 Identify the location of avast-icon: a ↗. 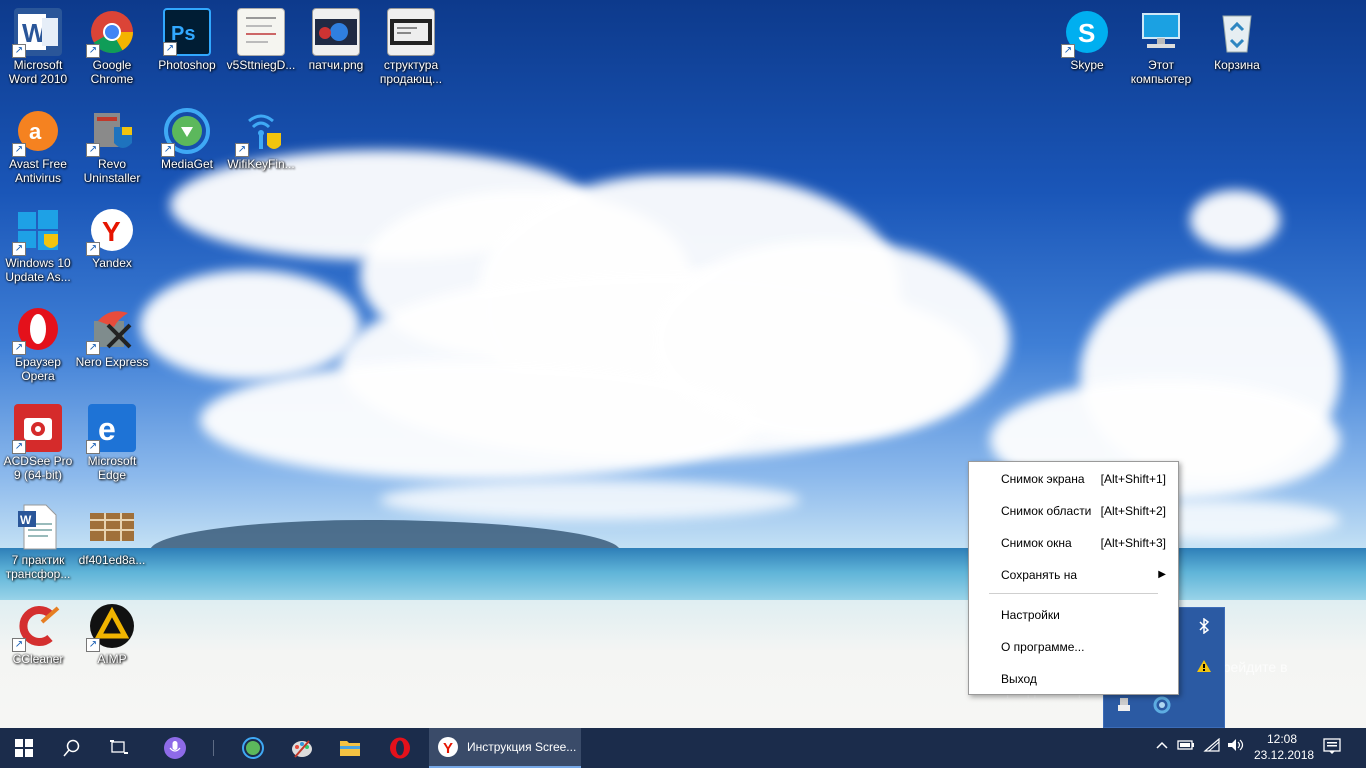
(37, 132).